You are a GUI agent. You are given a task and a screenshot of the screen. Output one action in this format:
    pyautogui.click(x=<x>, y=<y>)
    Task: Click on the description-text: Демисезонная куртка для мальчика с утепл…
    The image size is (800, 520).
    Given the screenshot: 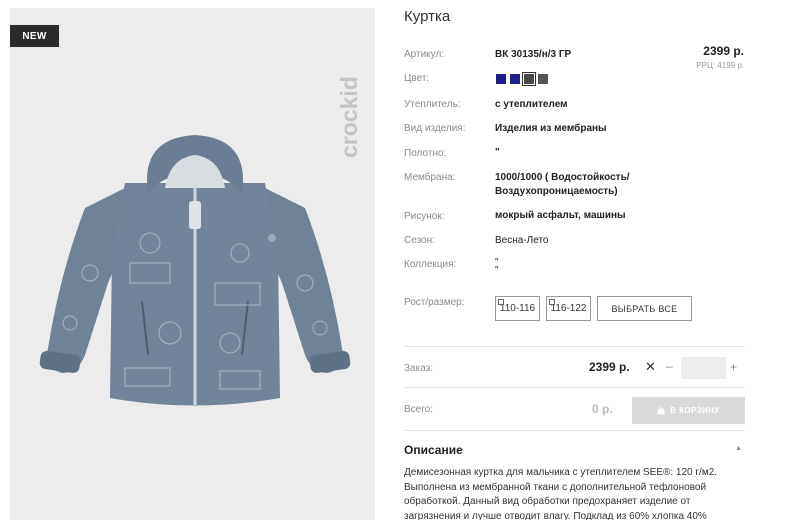 What is the action you would take?
    pyautogui.click(x=561, y=493)
    